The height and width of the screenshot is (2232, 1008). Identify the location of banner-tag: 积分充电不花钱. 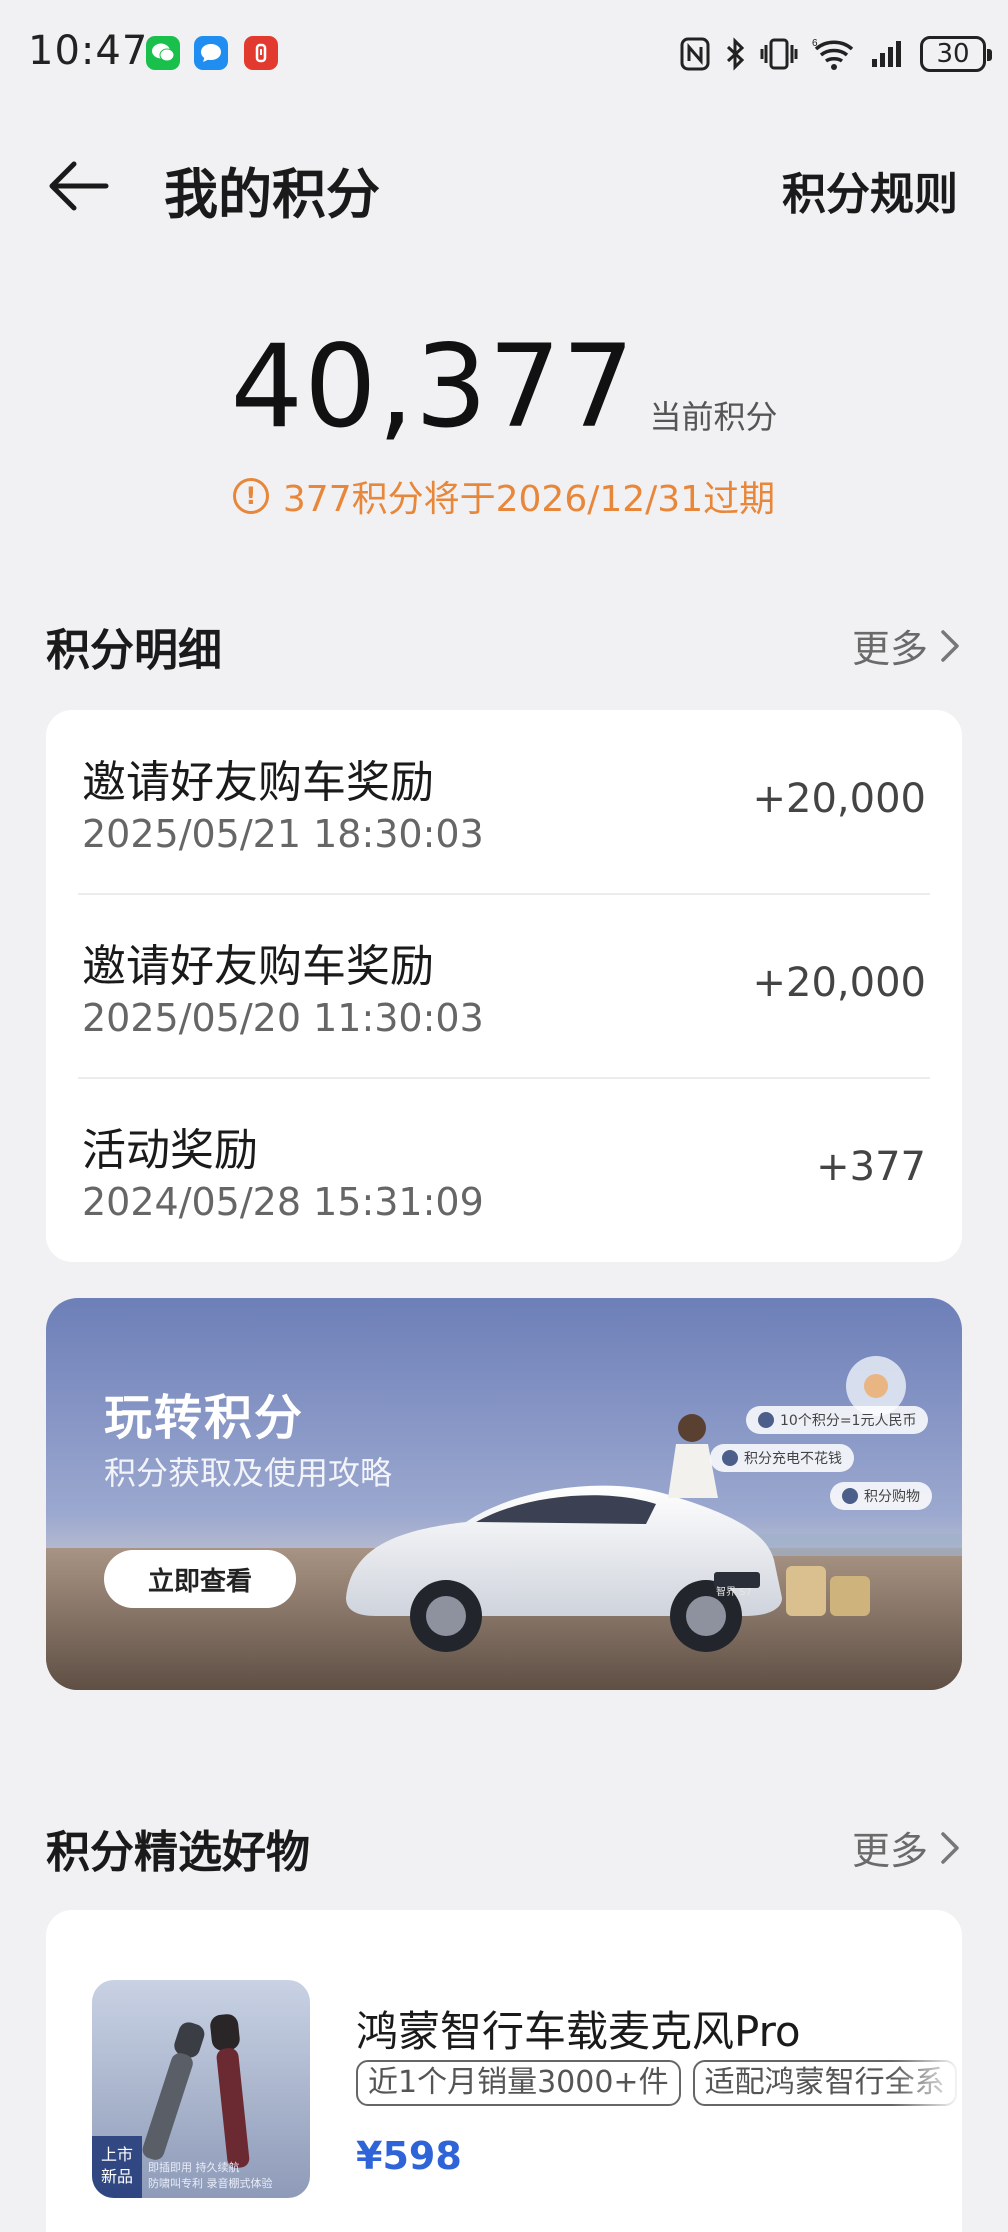
(782, 1458).